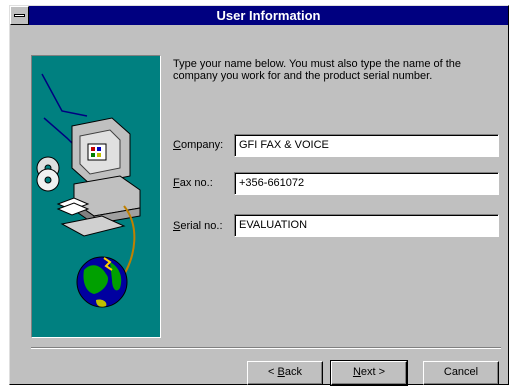 The image size is (510, 390). Describe the element at coordinates (369, 373) in the screenshot. I see `next-button: Next >` at that location.